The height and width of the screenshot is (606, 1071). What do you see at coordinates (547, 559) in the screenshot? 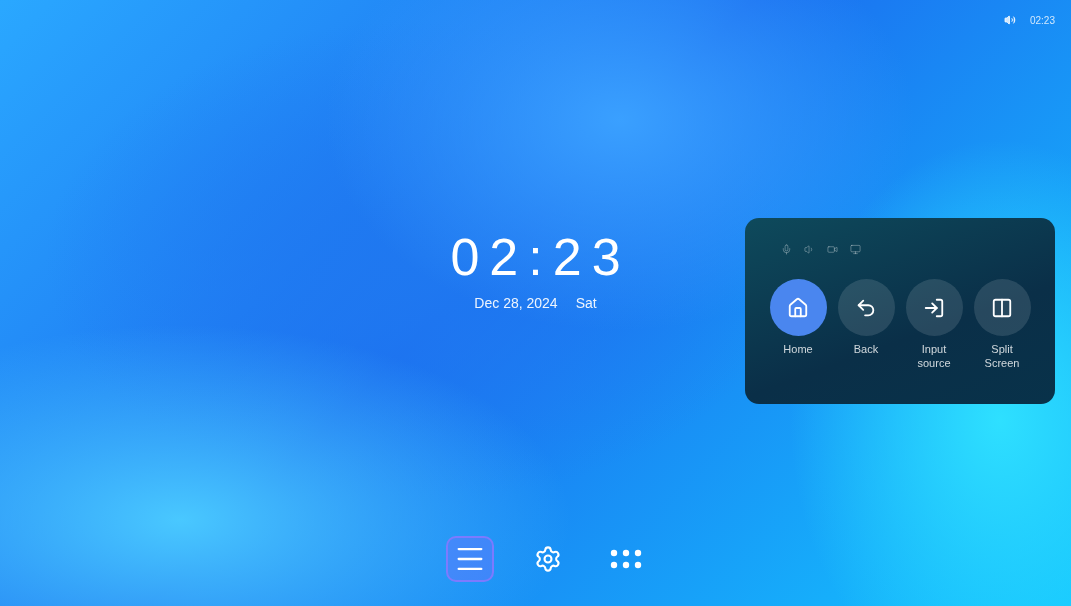
I see `settings-icon` at bounding box center [547, 559].